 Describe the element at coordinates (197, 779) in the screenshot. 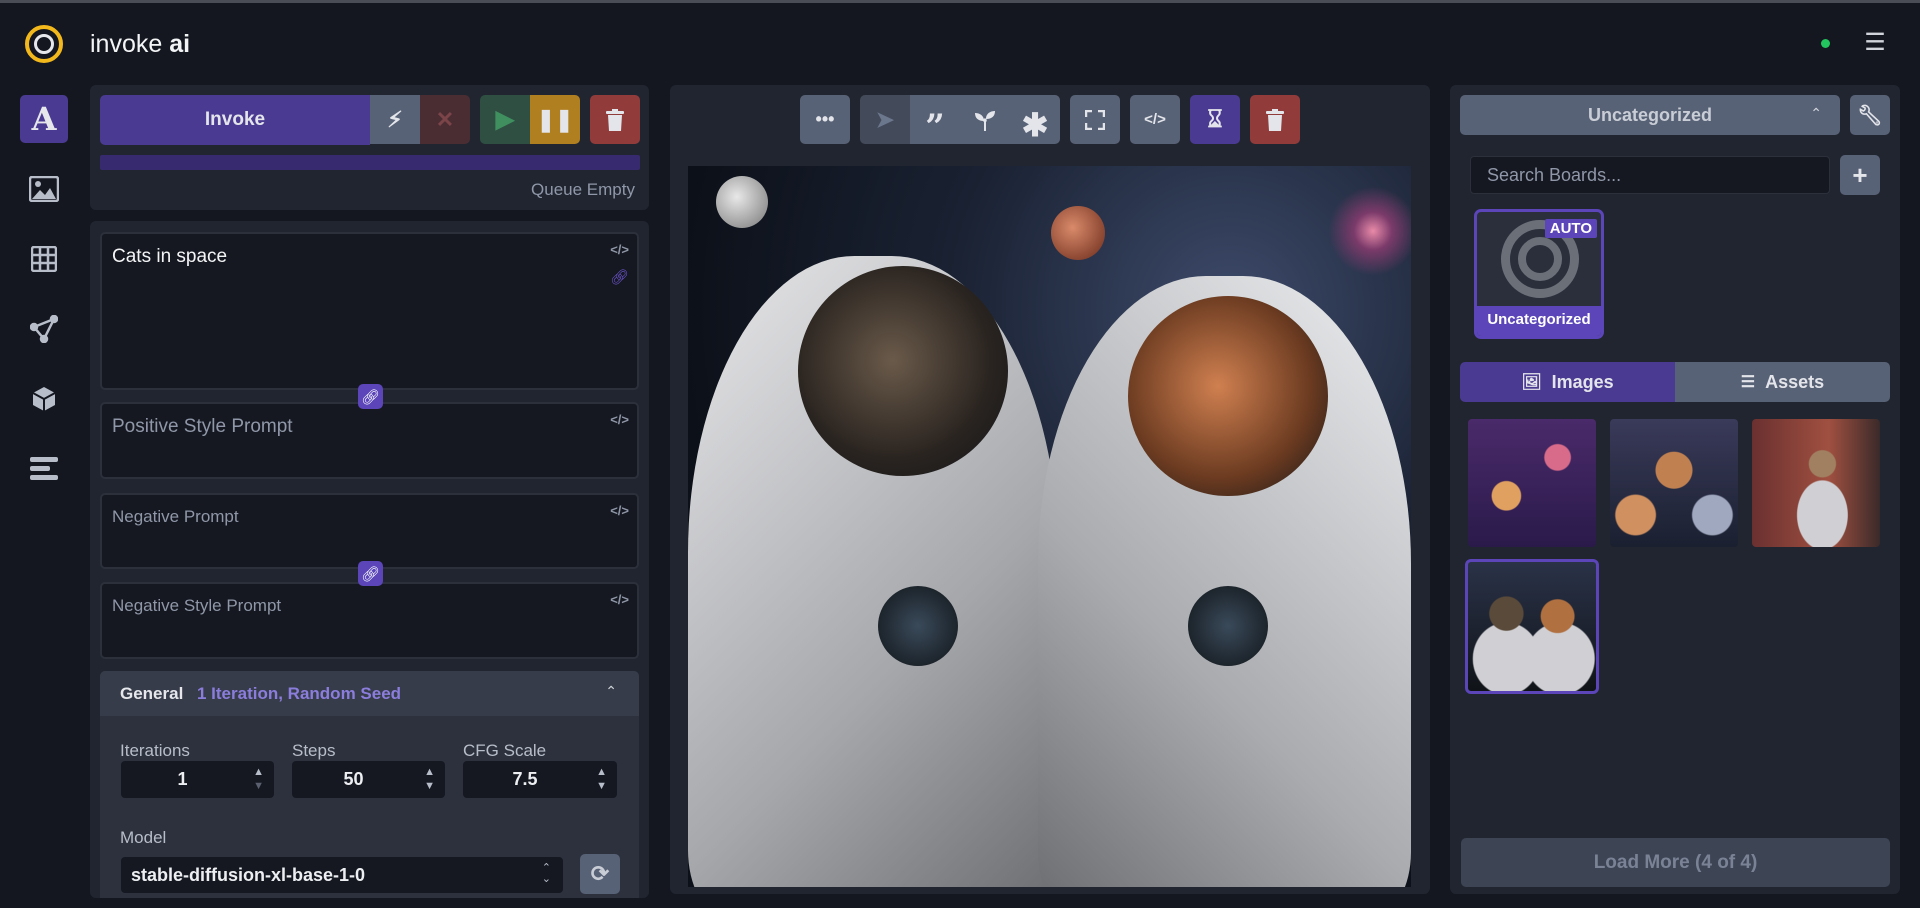

I see `iterations-input: 1 ▲ ▼` at that location.